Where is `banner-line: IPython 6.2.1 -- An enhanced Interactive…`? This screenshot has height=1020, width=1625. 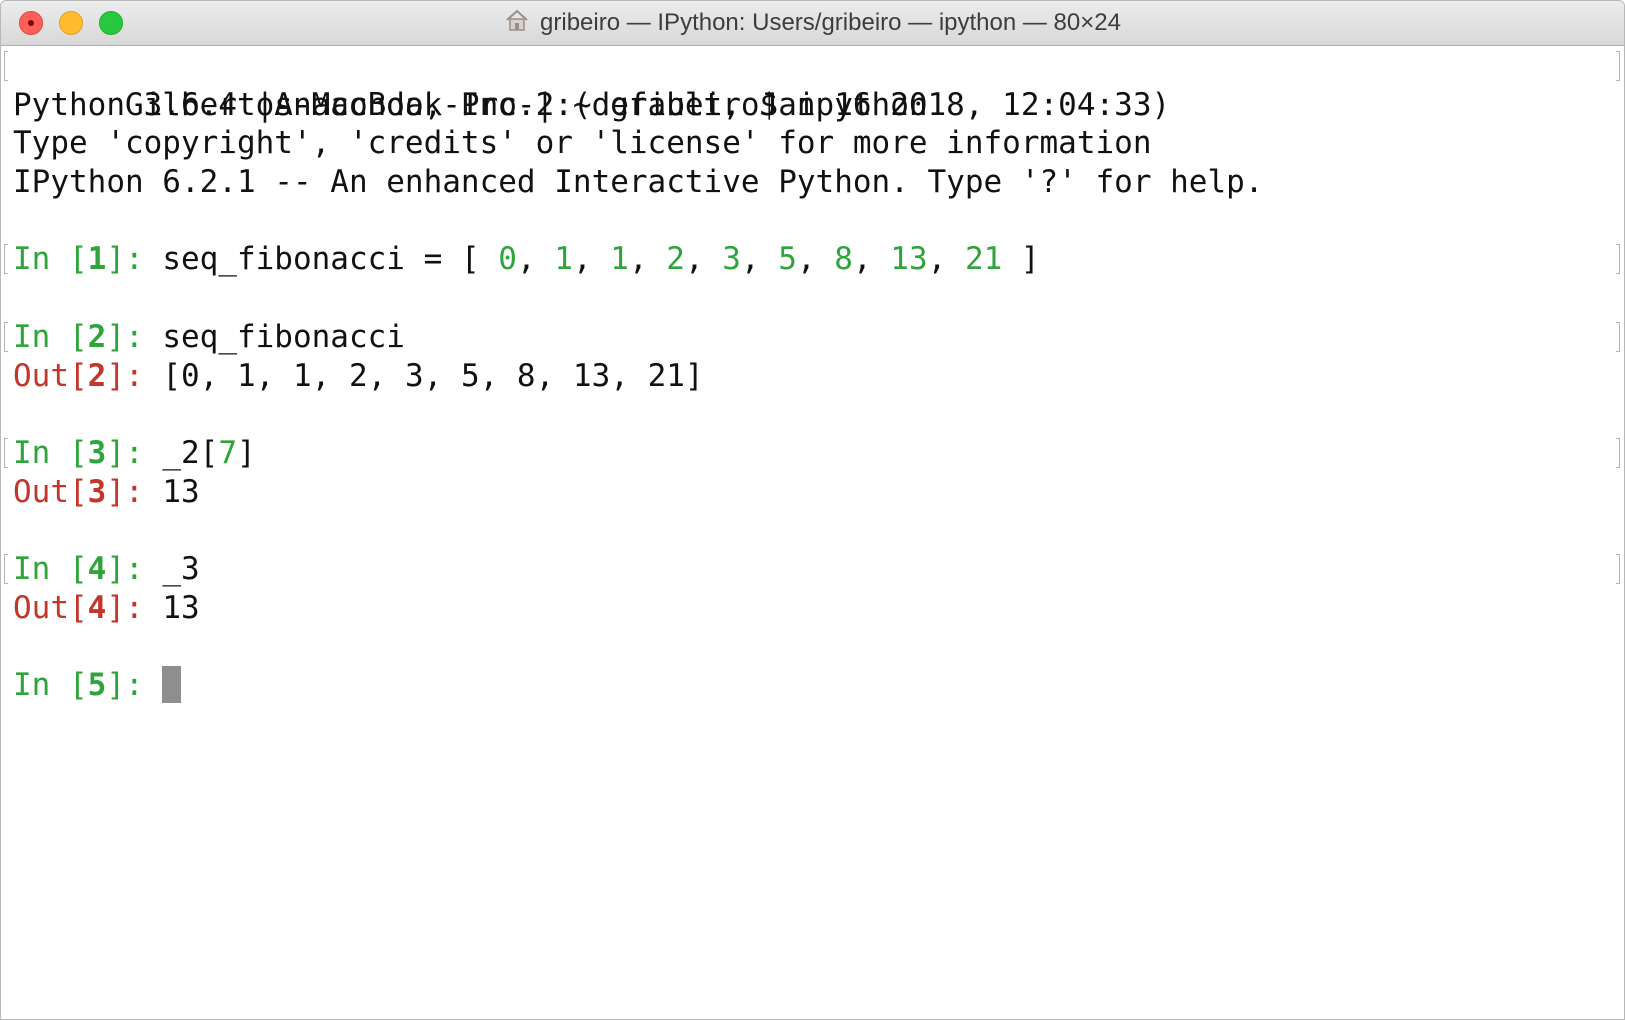 banner-line: IPython 6.2.1 -- An enhanced Interactive… is located at coordinates (638, 182).